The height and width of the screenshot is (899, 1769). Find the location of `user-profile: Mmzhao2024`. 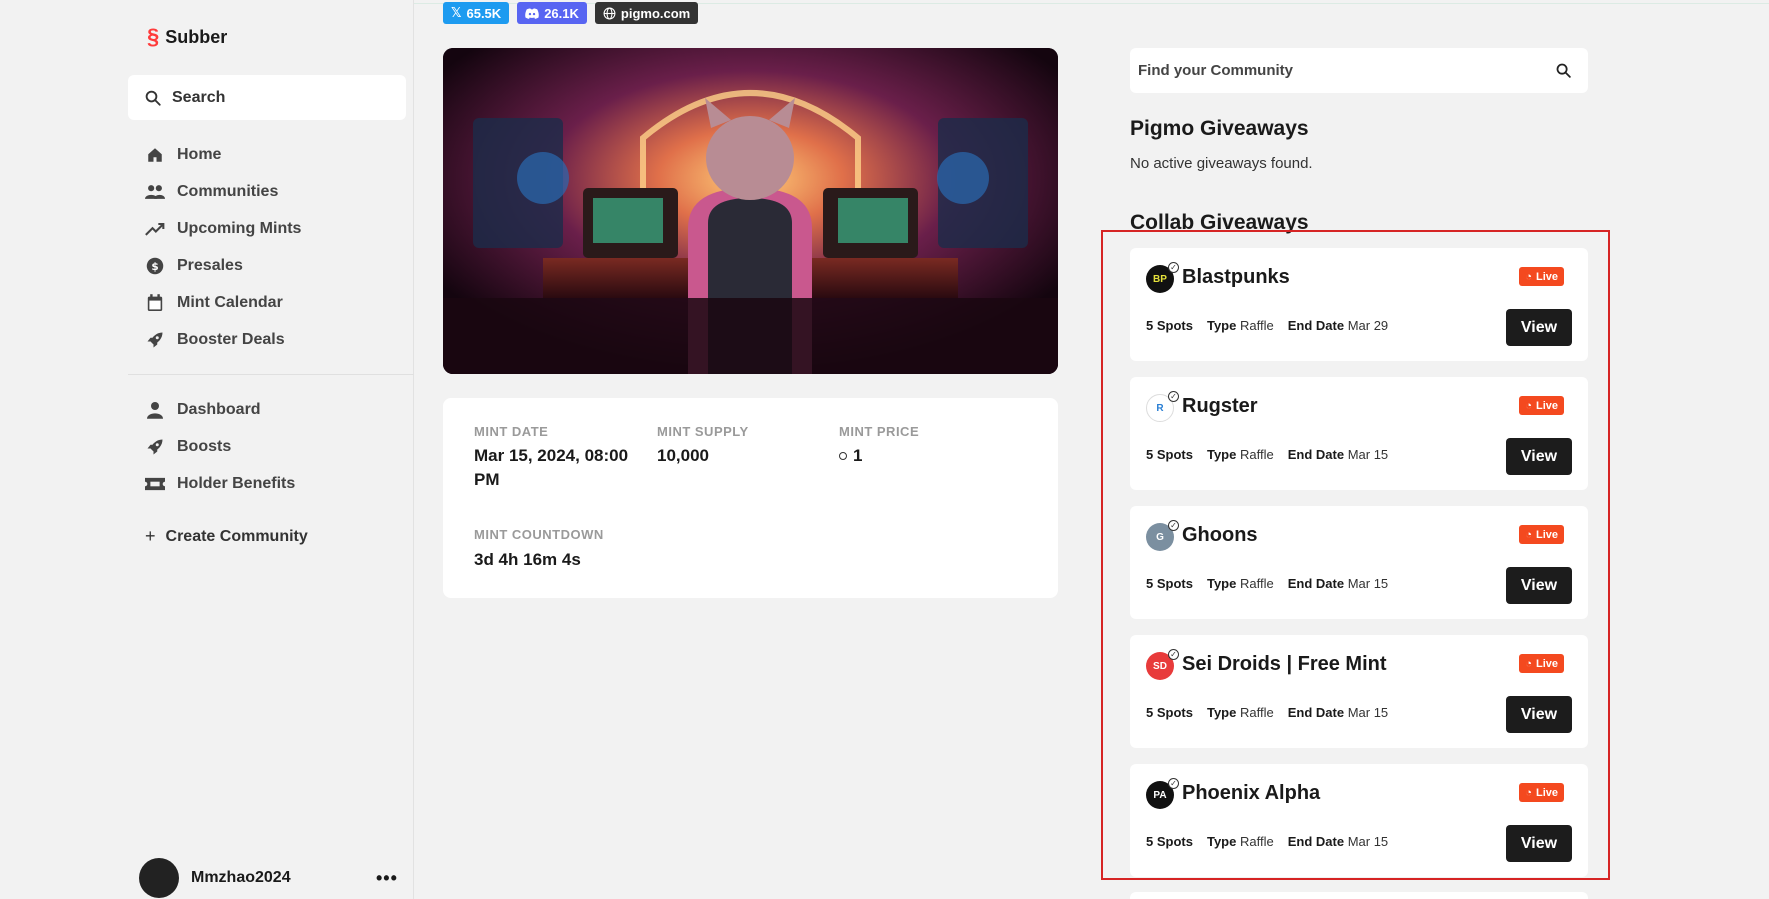

user-profile: Mmzhao2024 is located at coordinates (215, 878).